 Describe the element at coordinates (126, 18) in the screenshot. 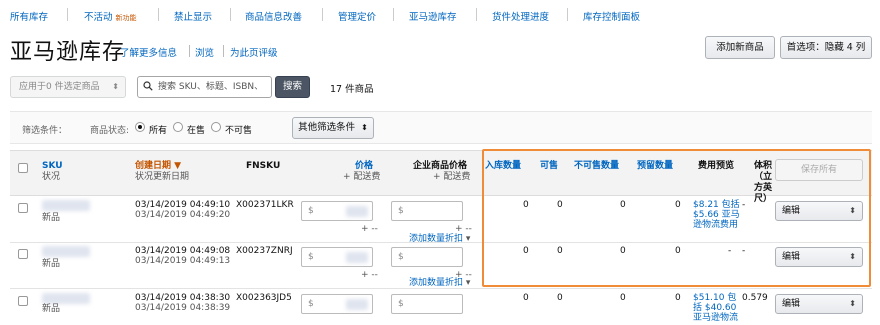

I see `new-feature-badge: 新功能` at that location.